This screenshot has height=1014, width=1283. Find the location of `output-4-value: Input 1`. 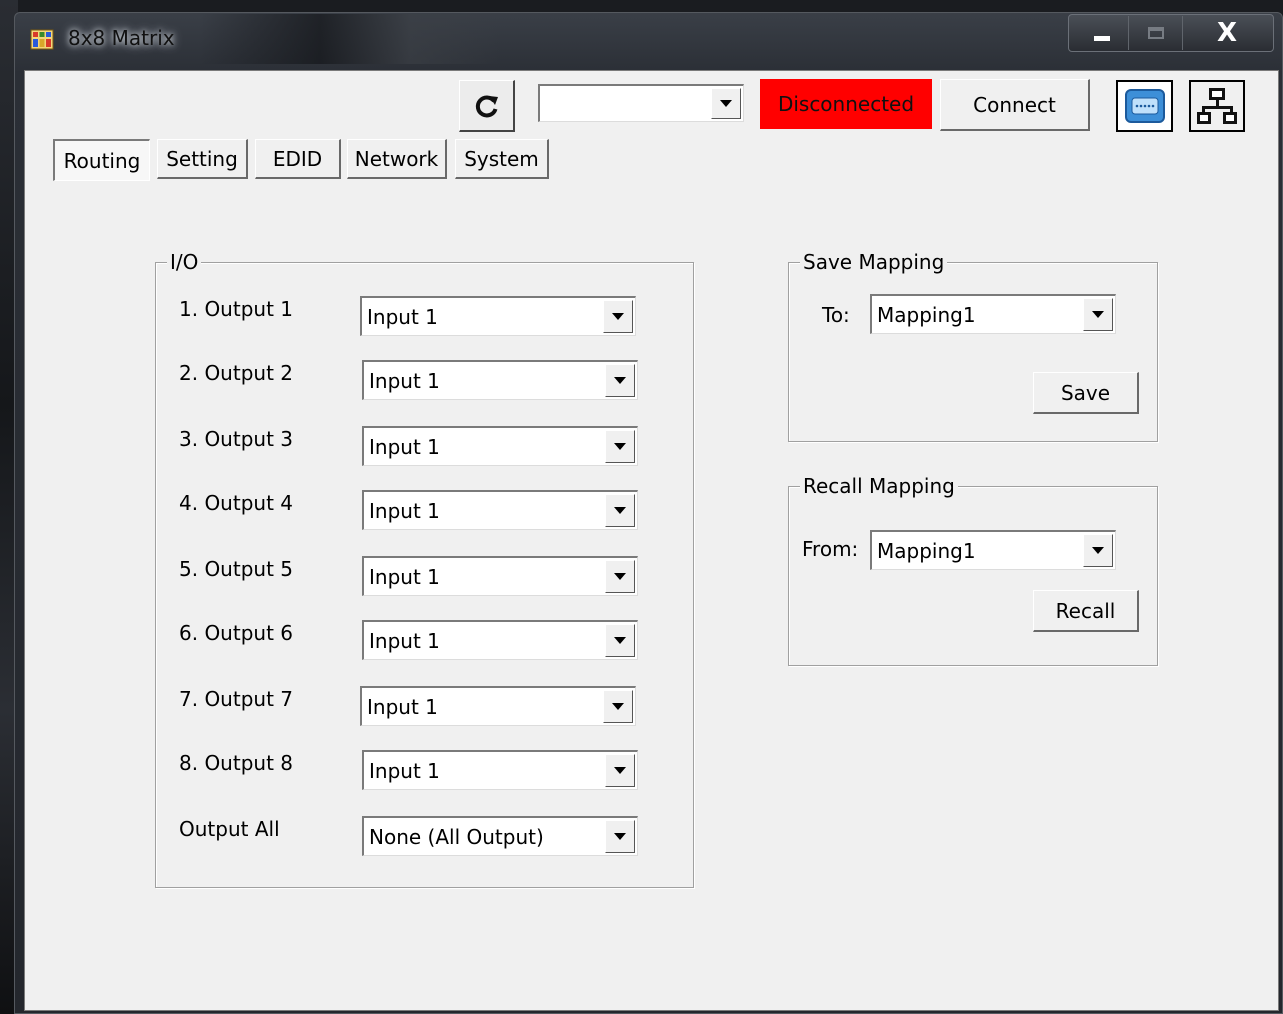

output-4-value: Input 1 is located at coordinates (404, 510).